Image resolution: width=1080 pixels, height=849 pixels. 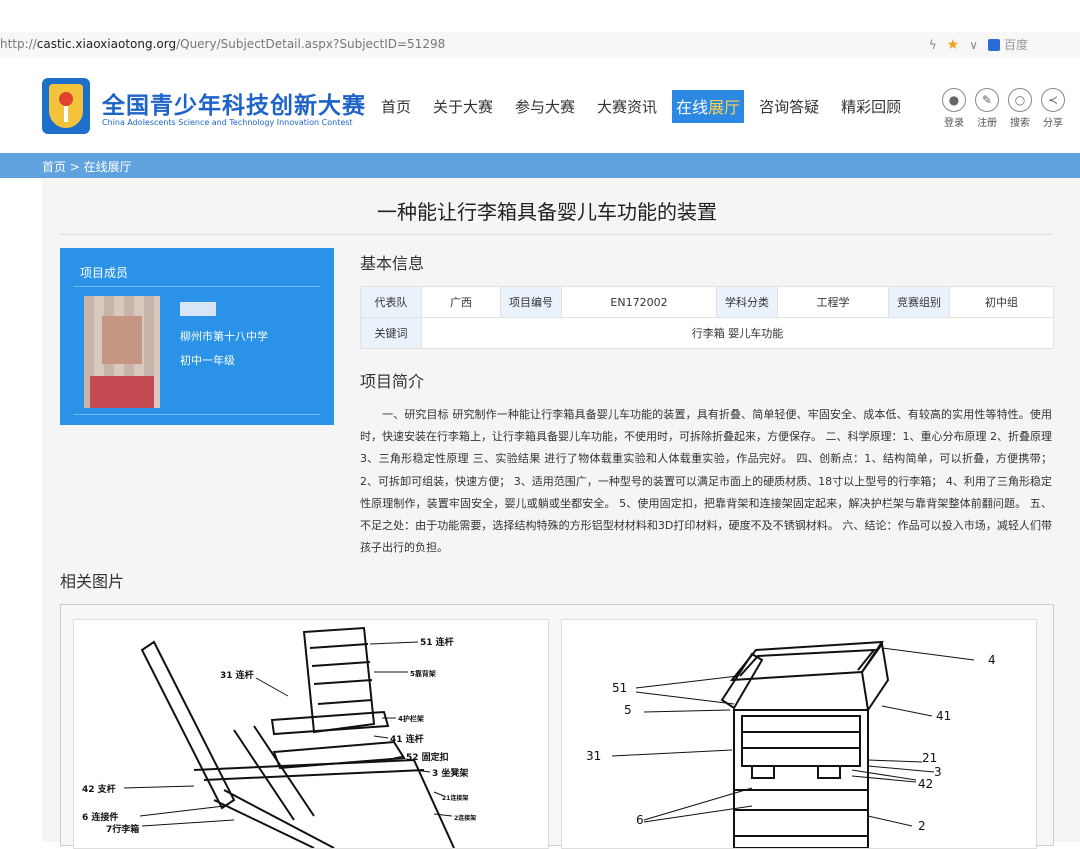 What do you see at coordinates (987, 100) in the screenshot?
I see `pen-icon: ✎` at bounding box center [987, 100].